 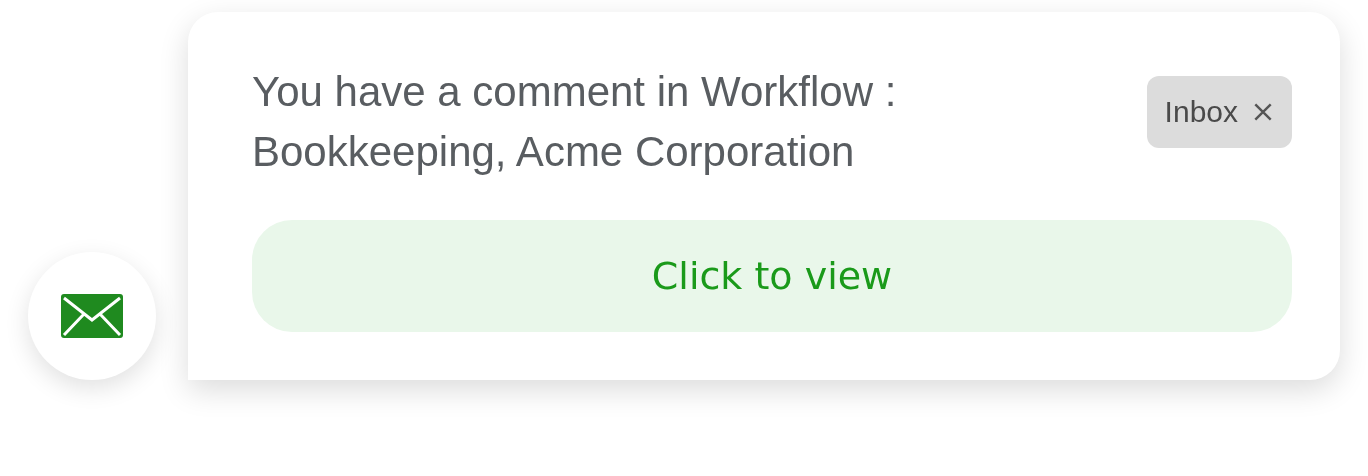 What do you see at coordinates (1263, 112) in the screenshot?
I see `close-icon` at bounding box center [1263, 112].